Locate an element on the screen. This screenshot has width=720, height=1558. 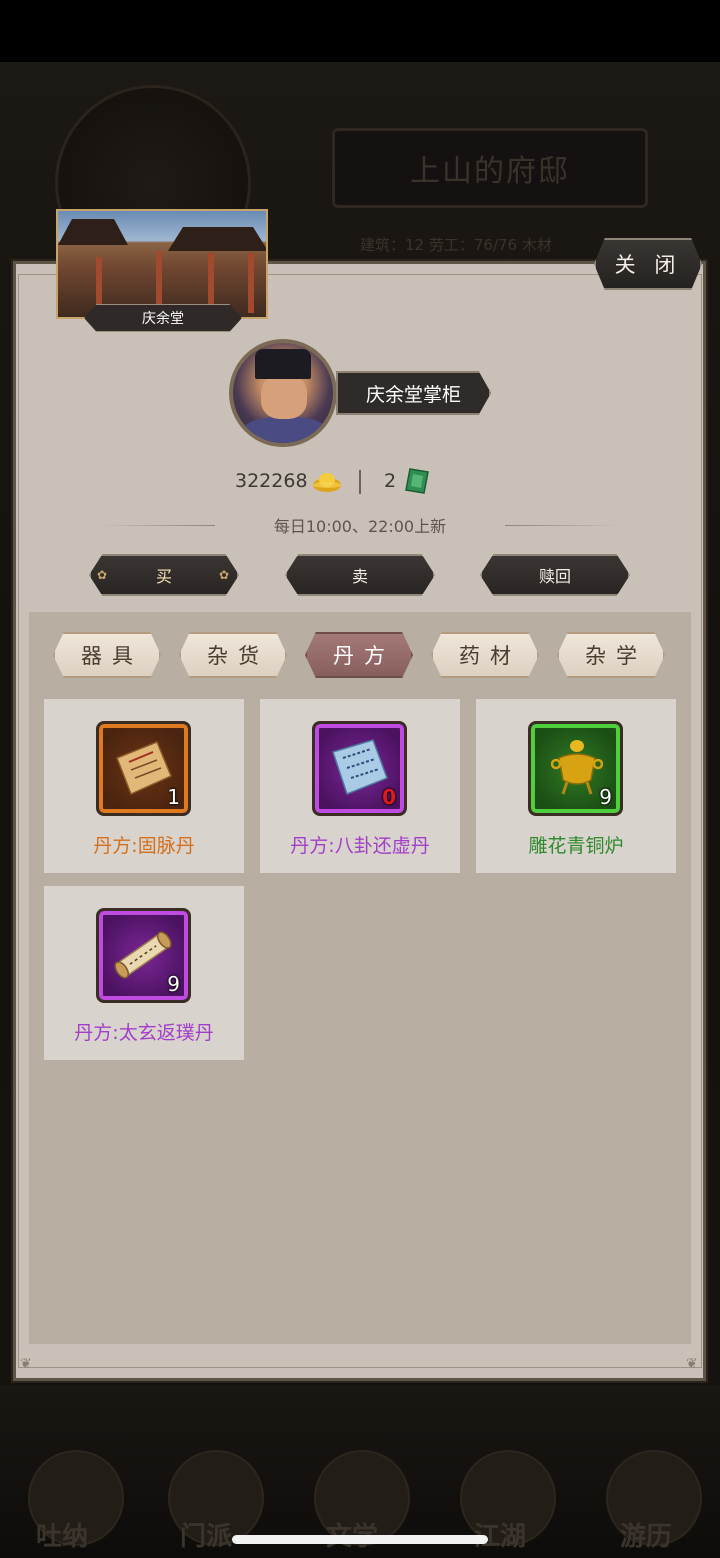
item-card: 1 丹方:固脉丹 is located at coordinates (144, 786).